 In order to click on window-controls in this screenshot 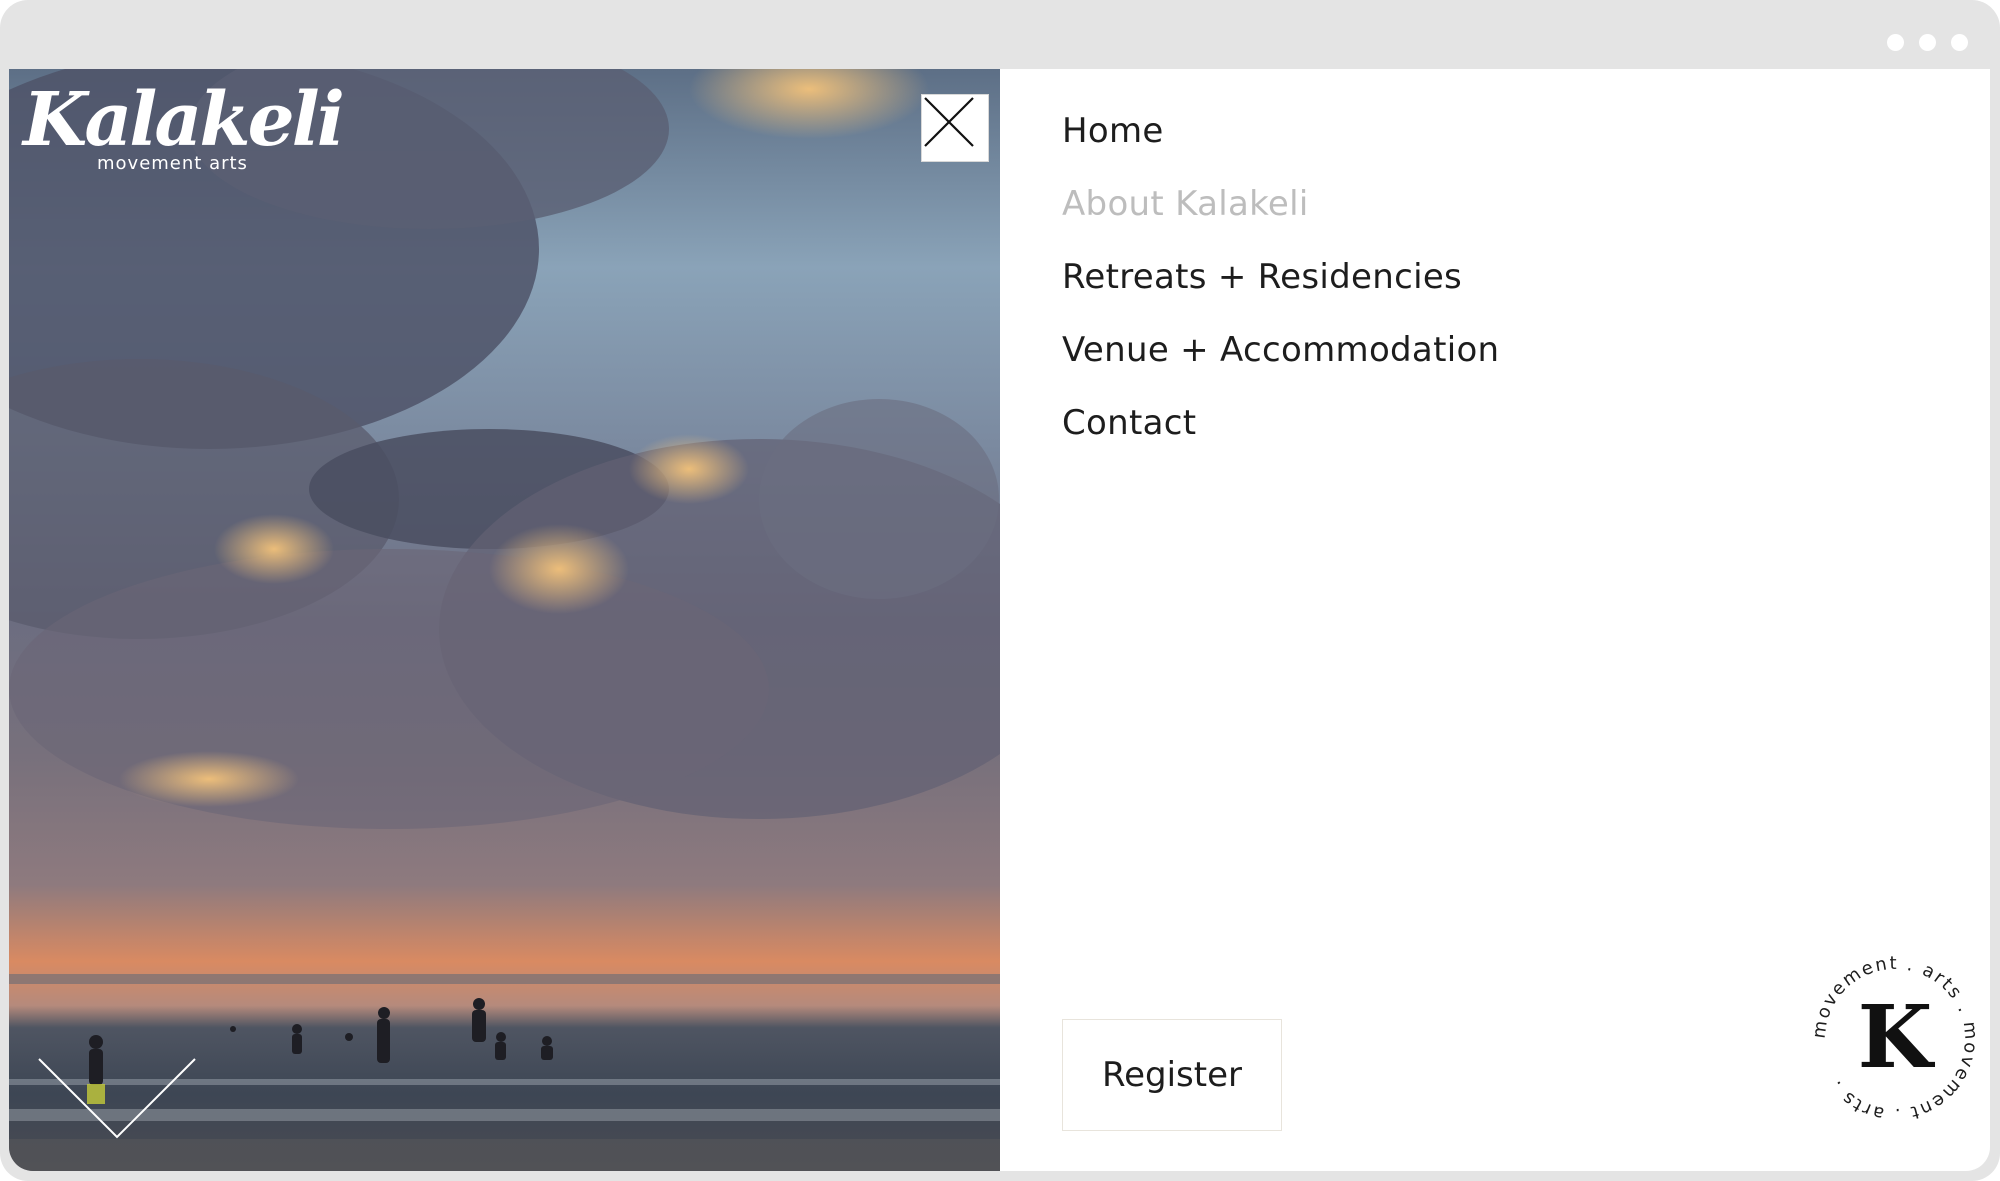, I will do `click(1927, 42)`.